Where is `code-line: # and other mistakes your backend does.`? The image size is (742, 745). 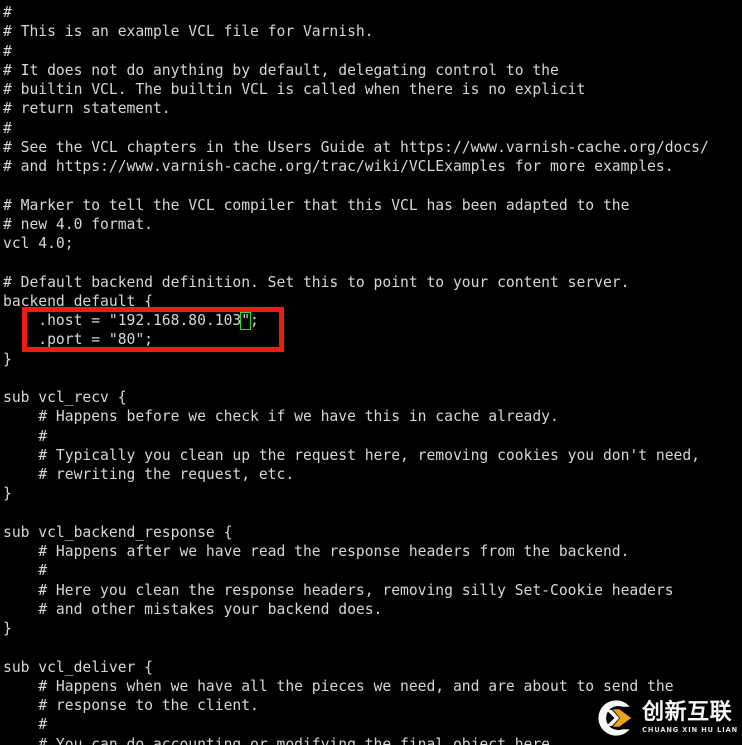 code-line: # and other mistakes your backend does. is located at coordinates (372, 609).